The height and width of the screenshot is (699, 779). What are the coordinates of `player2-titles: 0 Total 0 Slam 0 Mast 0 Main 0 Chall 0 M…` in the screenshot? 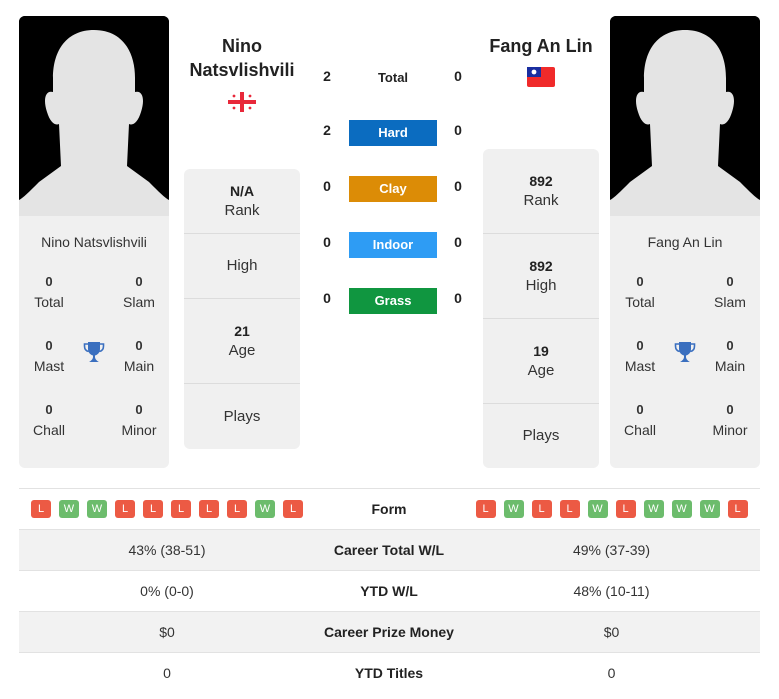 It's located at (685, 370).